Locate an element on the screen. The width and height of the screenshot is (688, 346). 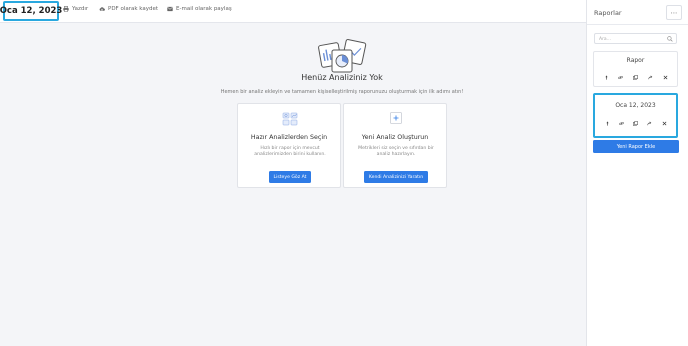
browse-list-button: Listeye Göz At is located at coordinates (290, 177).